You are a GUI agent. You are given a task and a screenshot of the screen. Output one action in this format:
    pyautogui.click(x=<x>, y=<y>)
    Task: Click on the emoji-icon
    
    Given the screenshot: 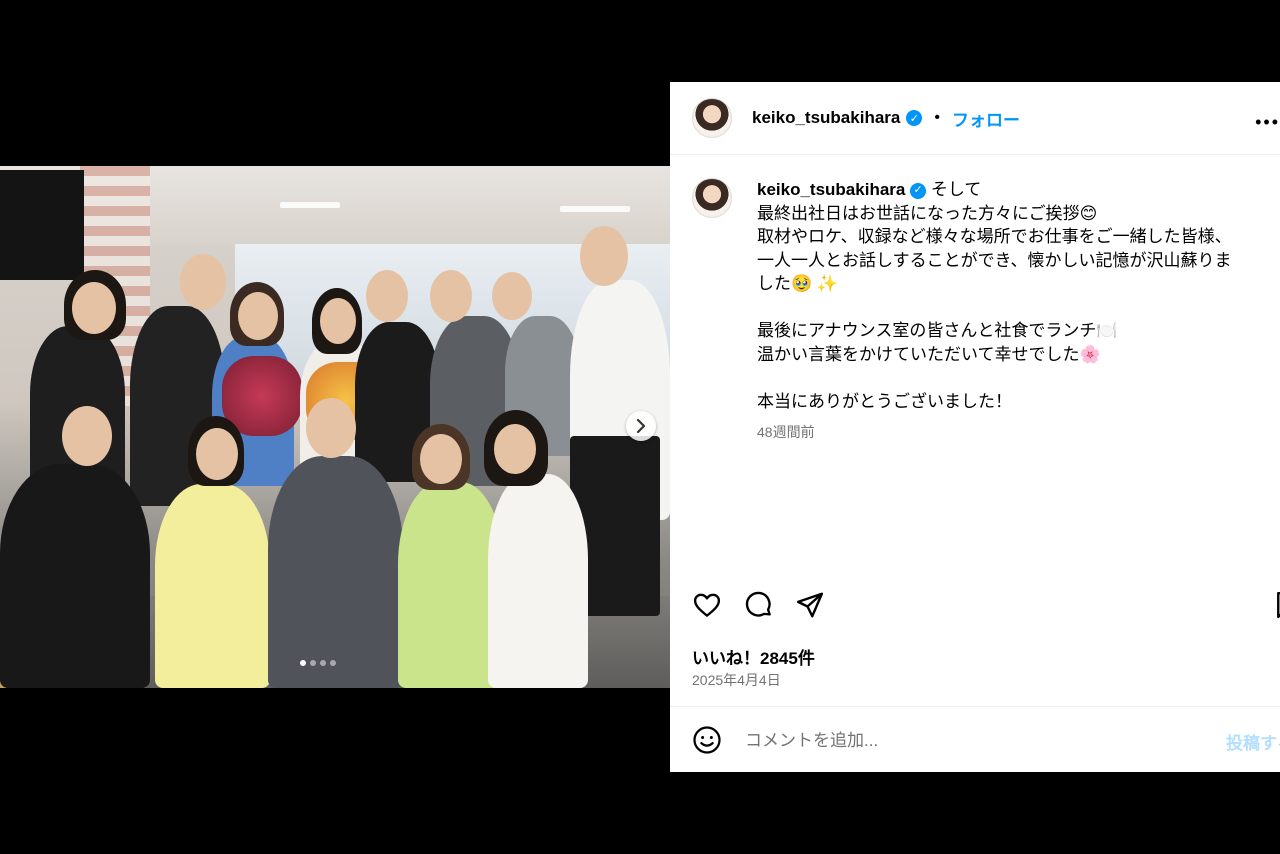 What is the action you would take?
    pyautogui.click(x=707, y=740)
    